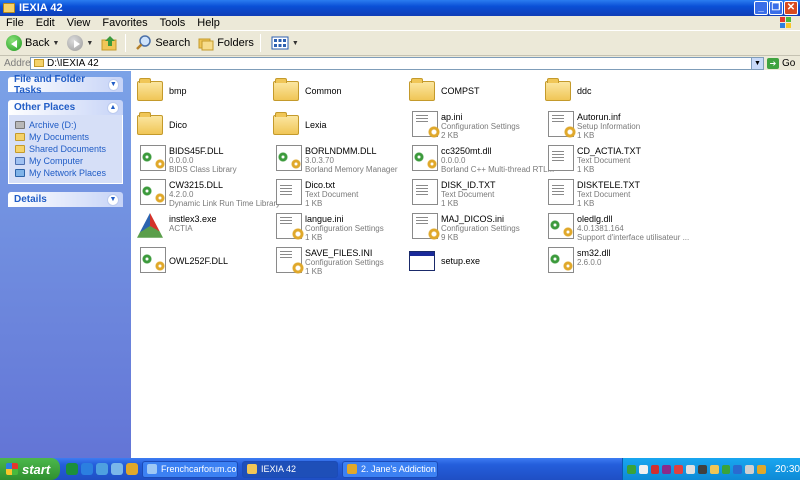  Describe the element at coordinates (205, 263) in the screenshot. I see `file-item: OWL252F.DLL` at that location.